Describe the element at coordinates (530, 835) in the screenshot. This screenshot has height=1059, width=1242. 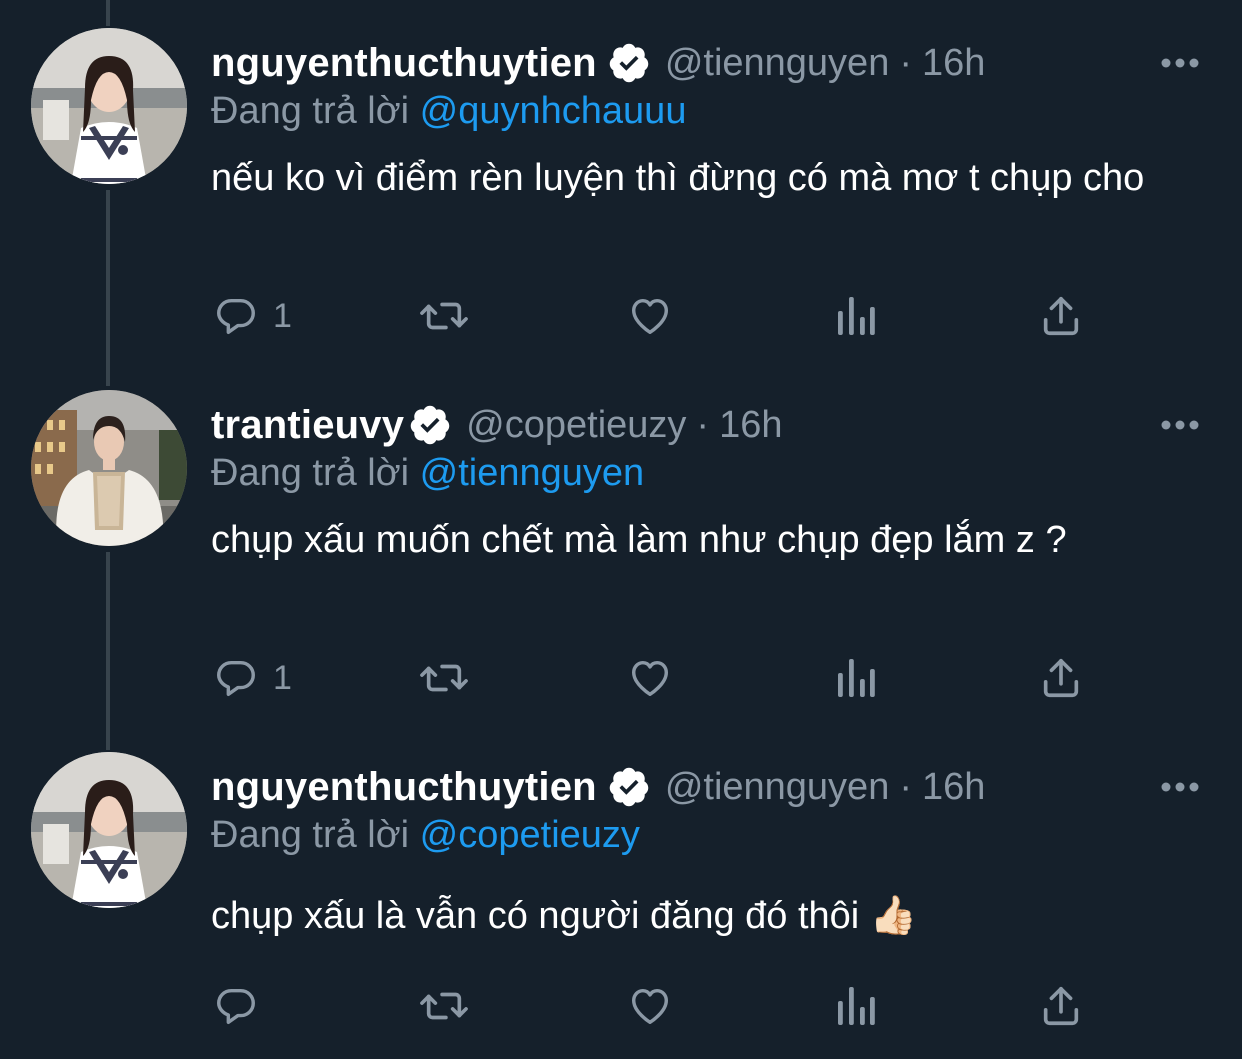
I see `replying-to-link: @copetieuzy` at that location.